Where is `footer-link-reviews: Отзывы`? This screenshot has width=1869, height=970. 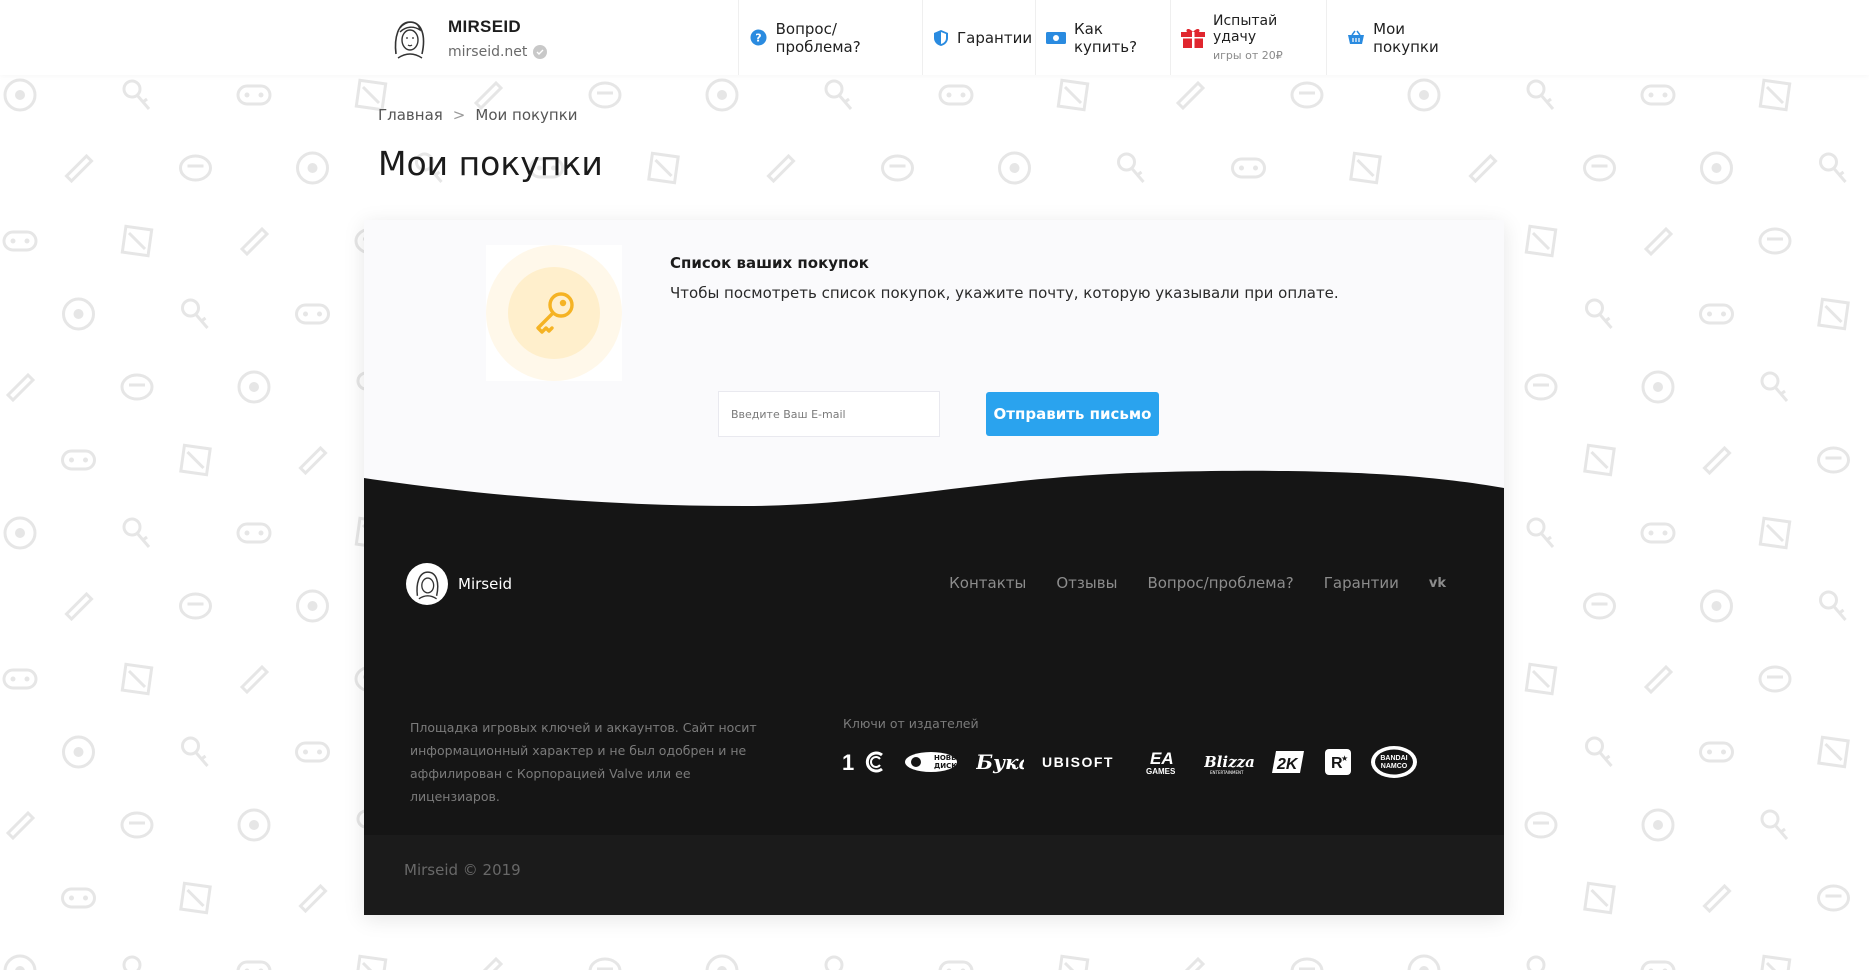 footer-link-reviews: Отзывы is located at coordinates (1086, 583).